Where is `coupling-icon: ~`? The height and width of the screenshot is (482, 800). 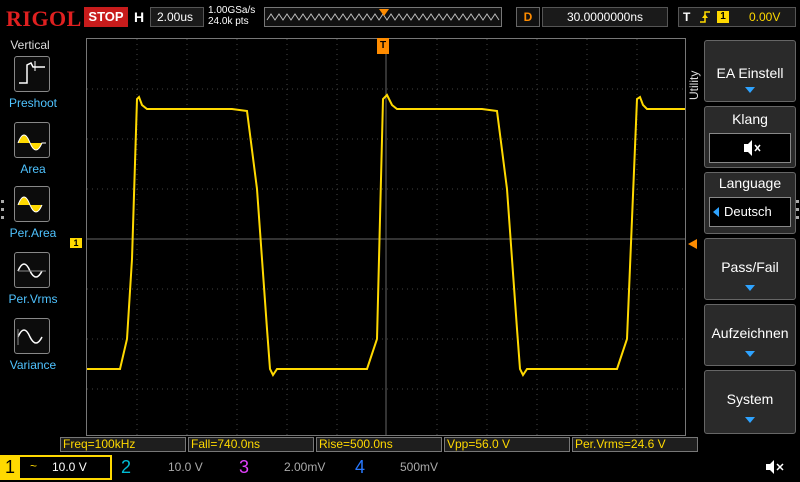
coupling-icon: ~ is located at coordinates (34, 466).